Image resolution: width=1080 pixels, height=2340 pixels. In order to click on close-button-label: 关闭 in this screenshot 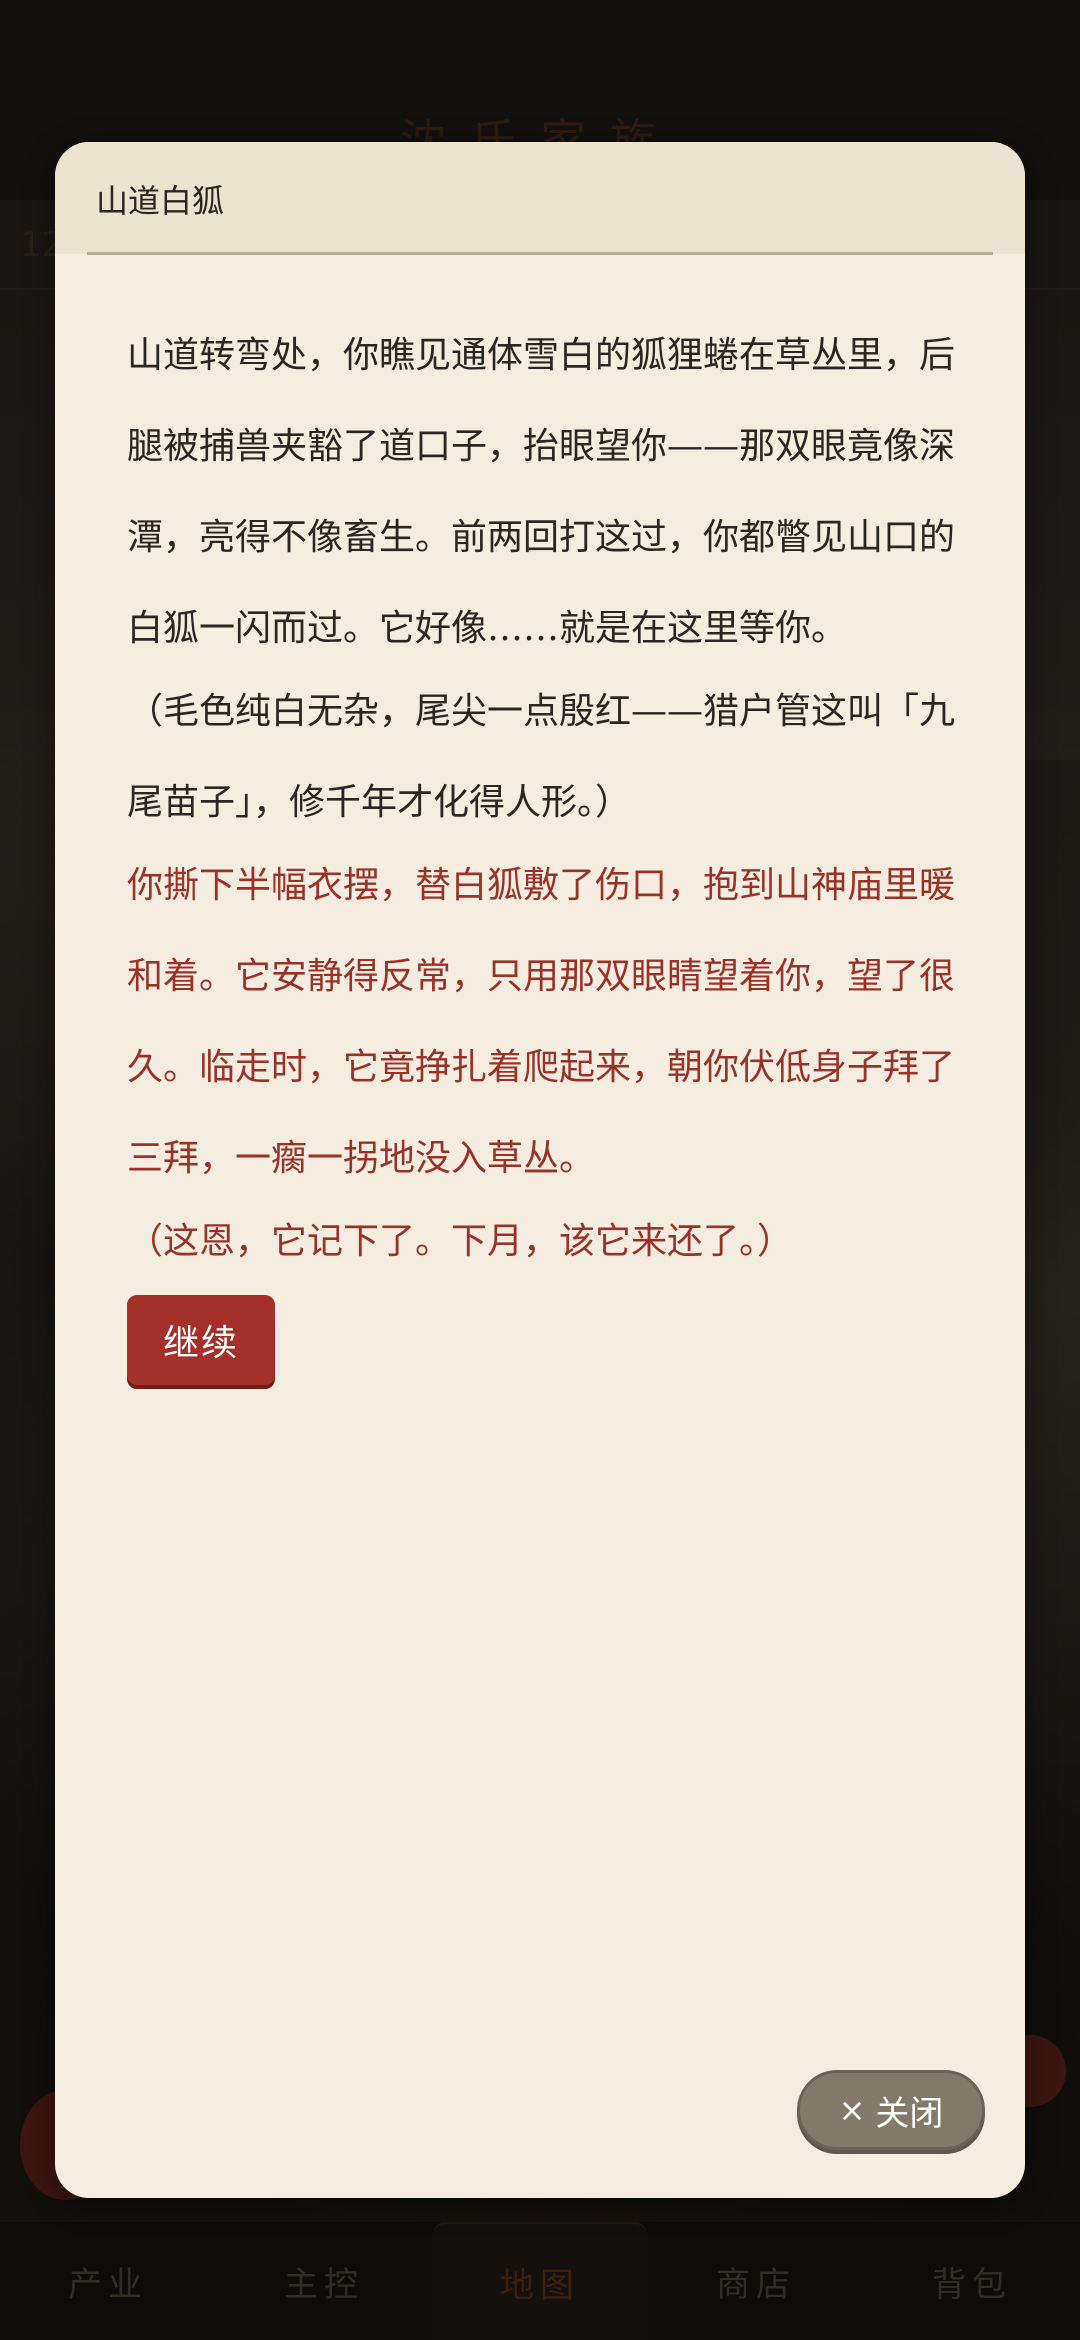, I will do `click(909, 2113)`.